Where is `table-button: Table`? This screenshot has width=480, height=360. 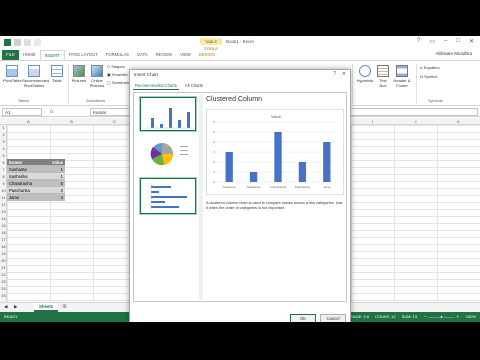 table-button: Table is located at coordinates (57, 74).